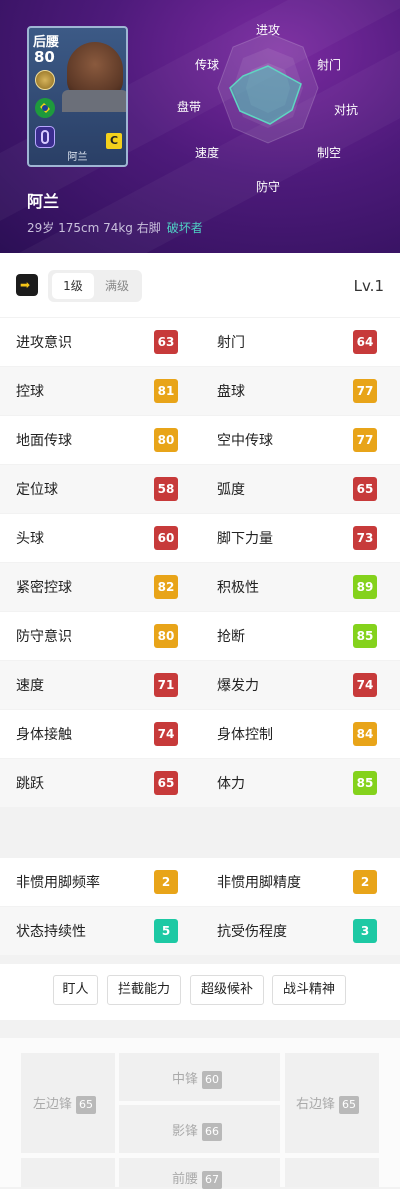 This screenshot has width=400, height=1189. What do you see at coordinates (117, 286) in the screenshot?
I see `tab-level-max: 满级` at bounding box center [117, 286].